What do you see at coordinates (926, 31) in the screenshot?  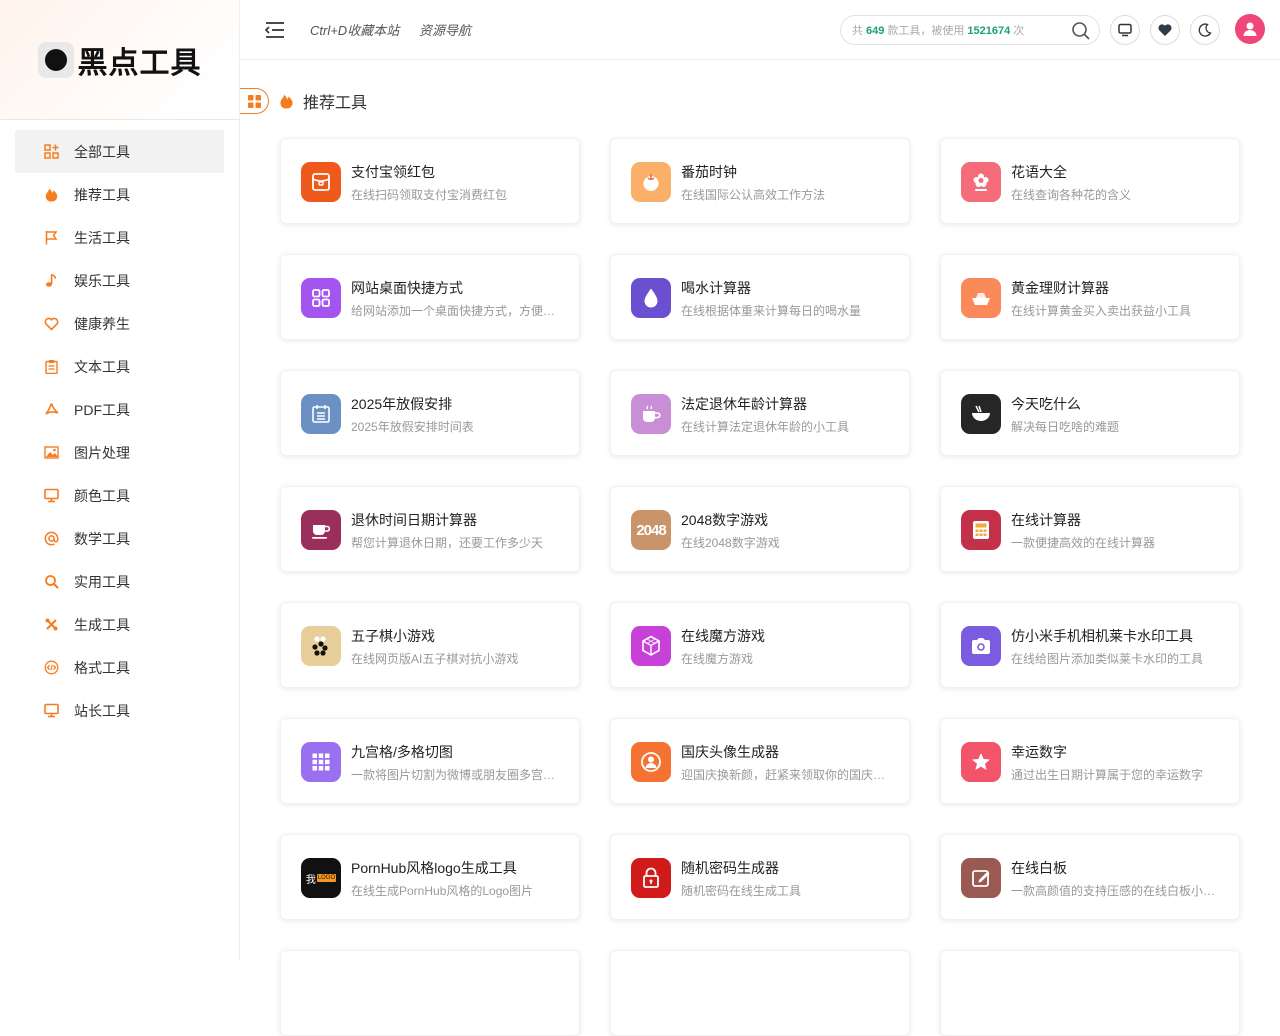 I see `search-mid: 款工具，被使用` at bounding box center [926, 31].